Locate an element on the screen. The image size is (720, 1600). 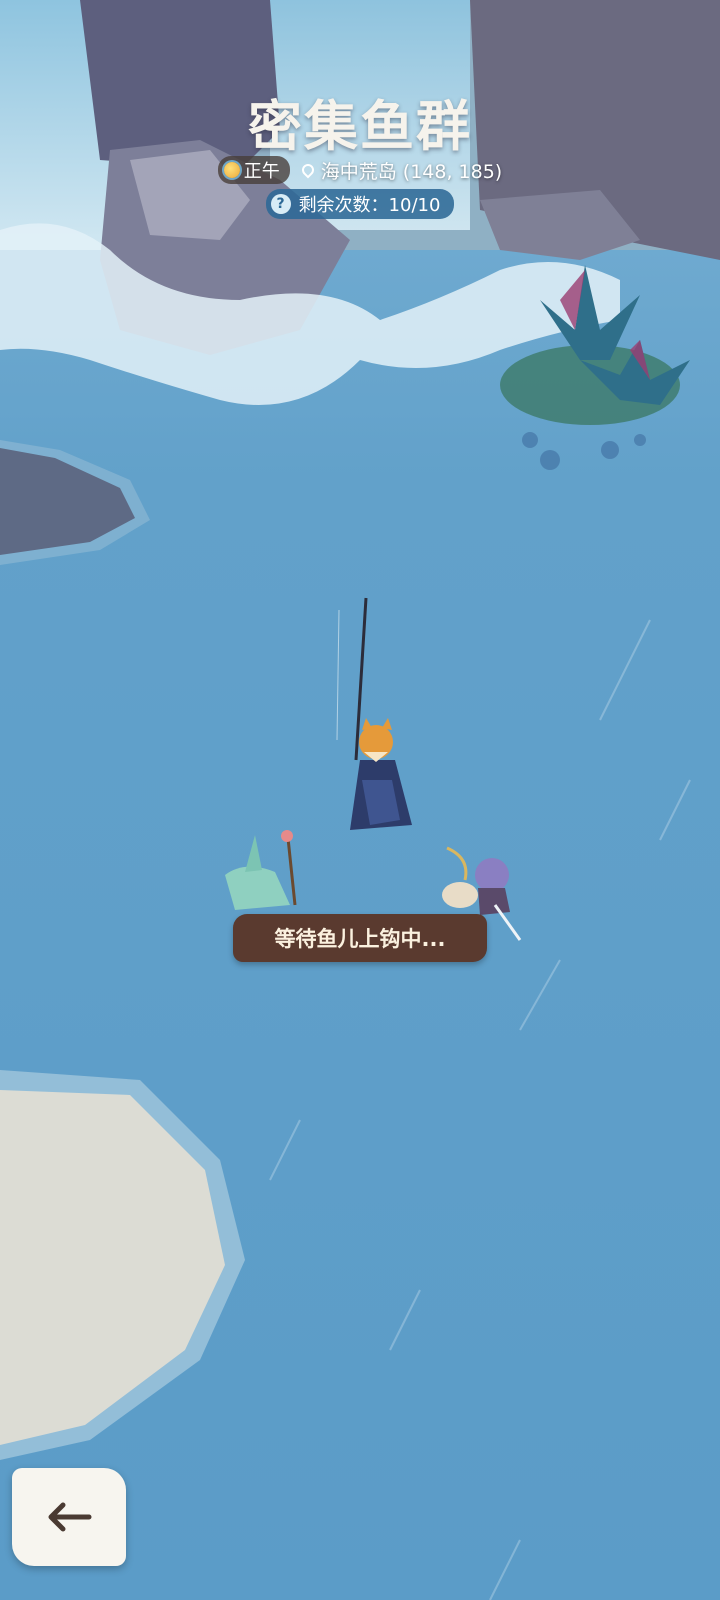
location-pin-icon is located at coordinates (308, 170).